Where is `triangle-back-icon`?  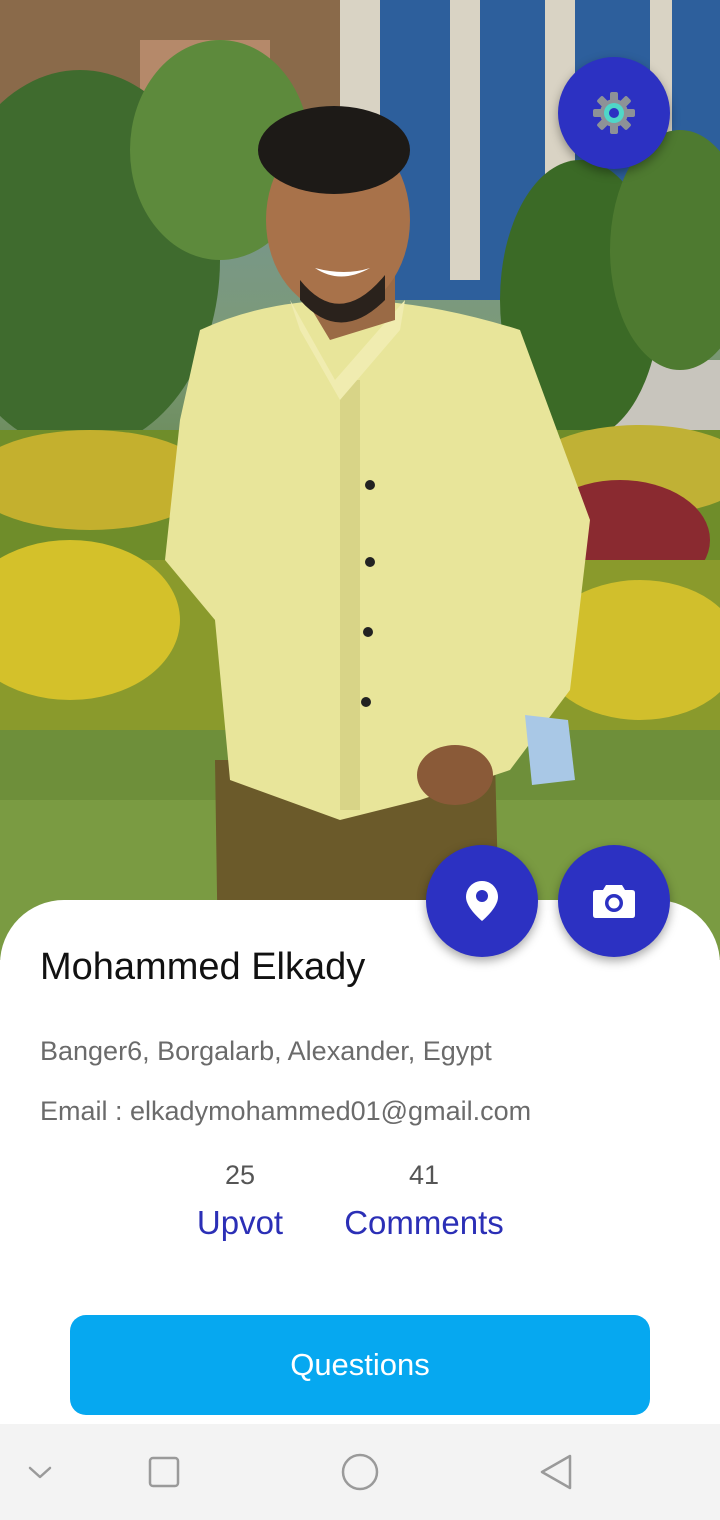 triangle-back-icon is located at coordinates (556, 1472).